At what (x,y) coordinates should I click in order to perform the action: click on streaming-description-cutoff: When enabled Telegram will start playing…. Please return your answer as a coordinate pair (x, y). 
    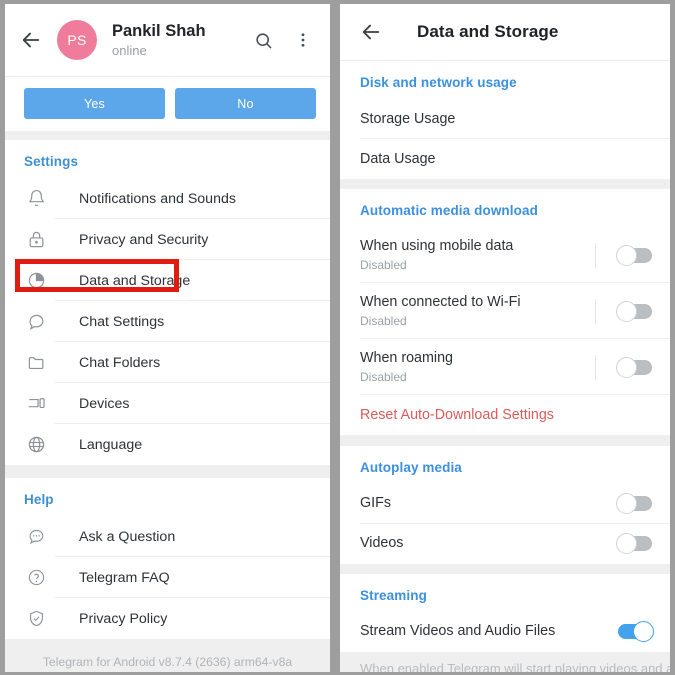
    Looking at the image, I should click on (505, 661).